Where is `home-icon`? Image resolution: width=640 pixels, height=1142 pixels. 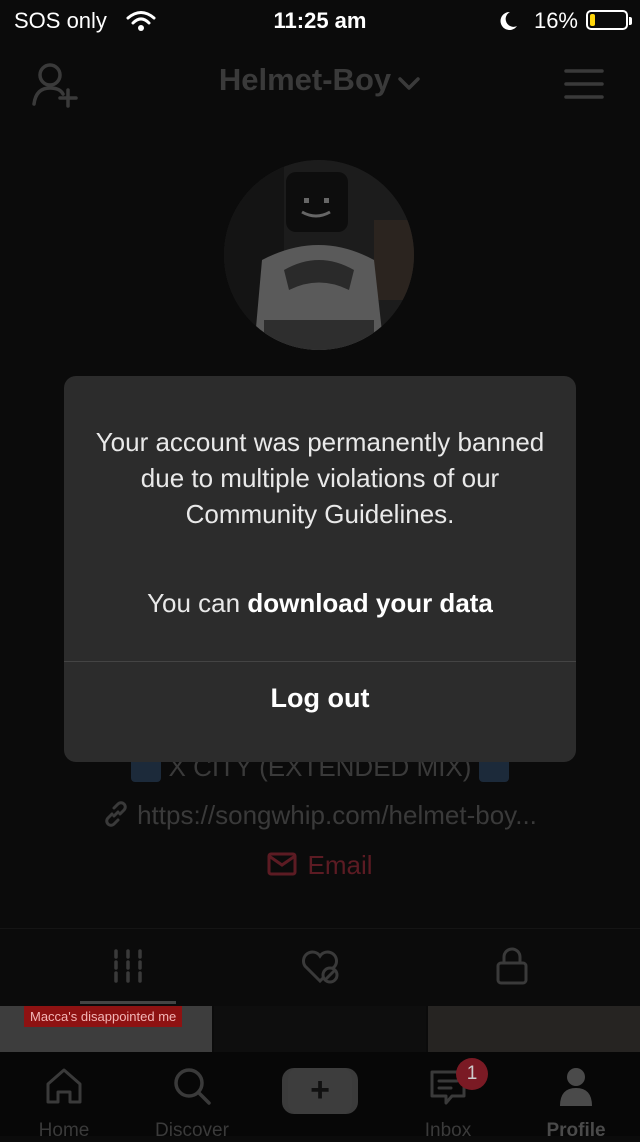
home-icon is located at coordinates (64, 1088).